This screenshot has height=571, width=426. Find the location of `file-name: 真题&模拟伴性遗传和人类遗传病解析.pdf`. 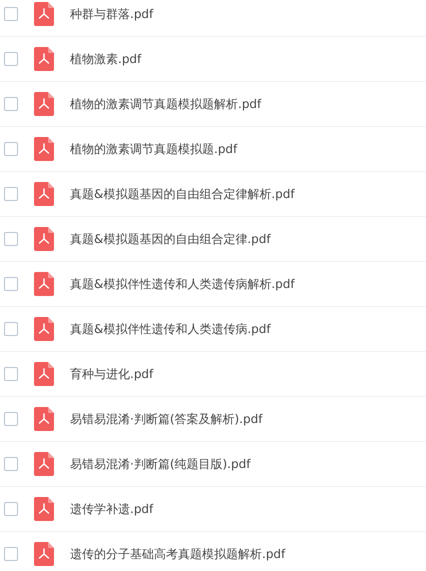

file-name: 真题&模拟伴性遗传和人类遗传病解析.pdf is located at coordinates (182, 284).